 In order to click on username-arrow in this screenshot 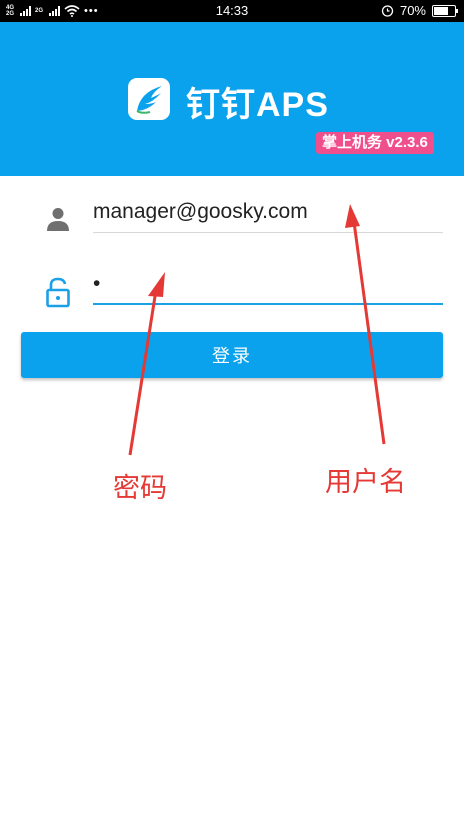, I will do `click(365, 324)`.